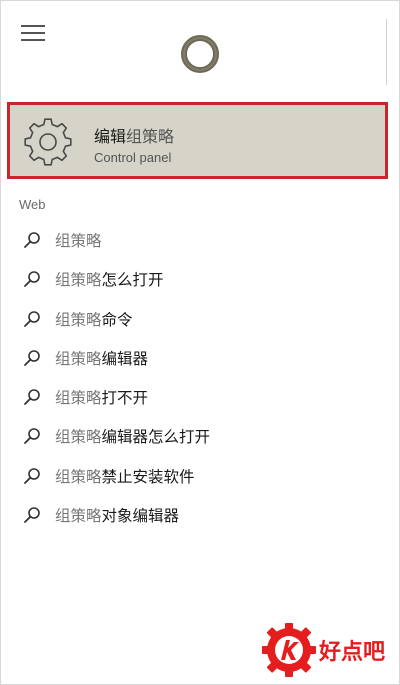 The image size is (400, 685). I want to click on web-result-suffix: 打不开, so click(125, 398).